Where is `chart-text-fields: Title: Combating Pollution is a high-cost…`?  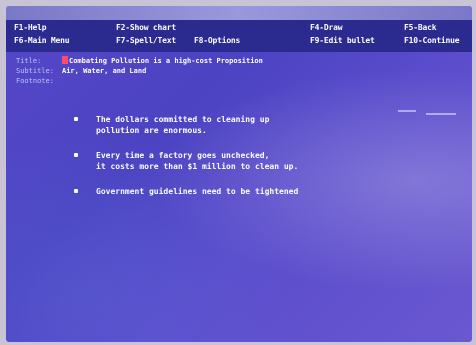
chart-text-fields: Title: Combating Pollution is a high-cost… is located at coordinates (139, 71).